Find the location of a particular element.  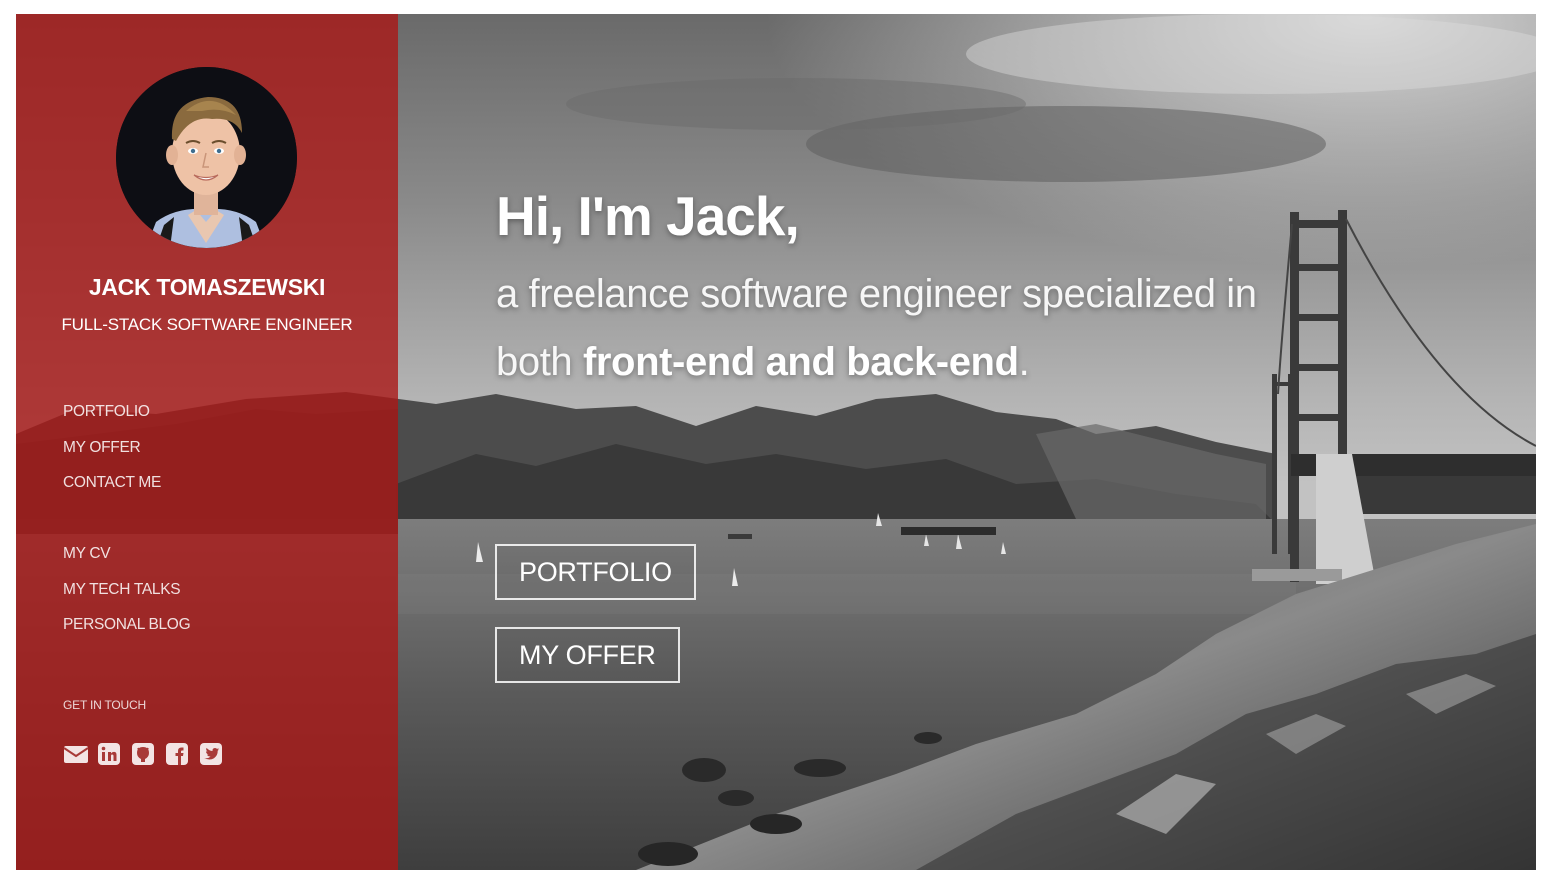

avatar is located at coordinates (206, 157).